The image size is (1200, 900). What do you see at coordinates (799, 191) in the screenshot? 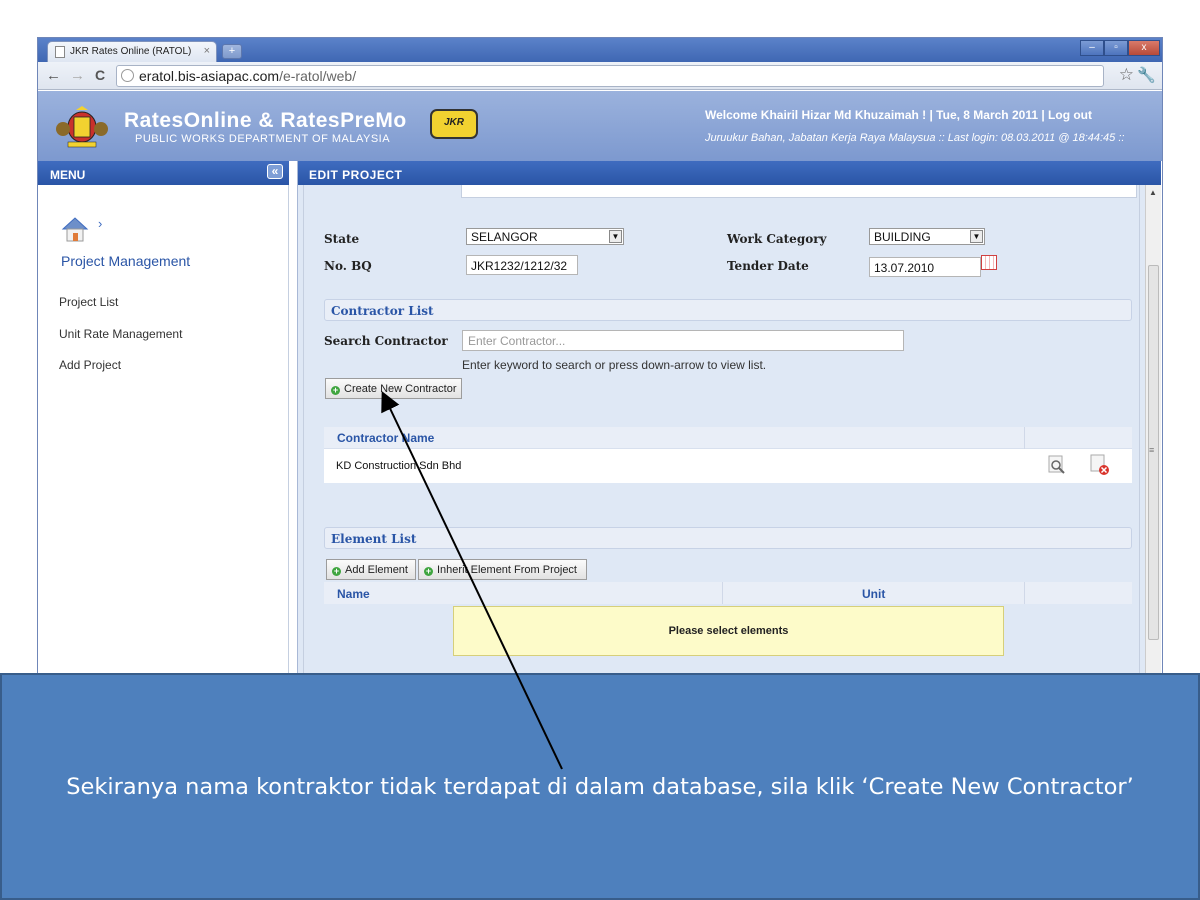
I see `top-strip` at bounding box center [799, 191].